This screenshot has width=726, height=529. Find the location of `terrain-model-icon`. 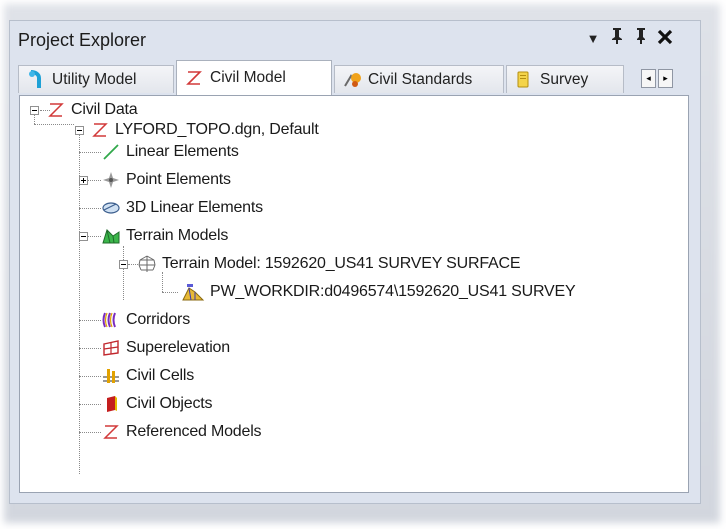

terrain-model-icon is located at coordinates (147, 264).